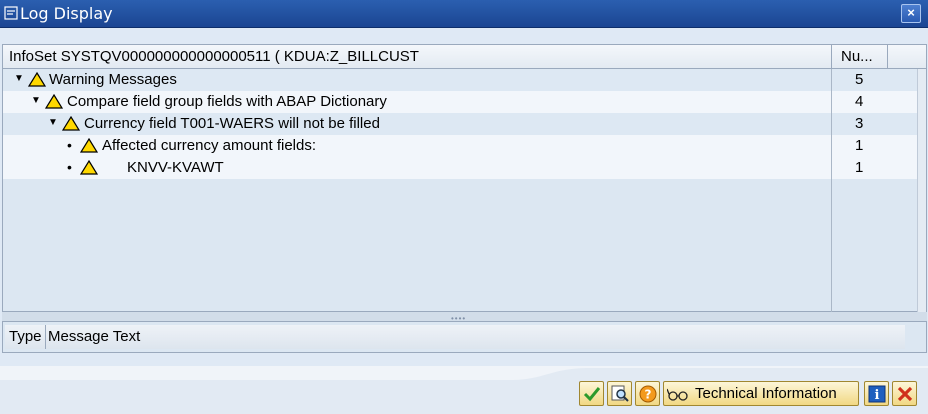 This screenshot has height=414, width=928. I want to click on cancel-button, so click(904, 393).